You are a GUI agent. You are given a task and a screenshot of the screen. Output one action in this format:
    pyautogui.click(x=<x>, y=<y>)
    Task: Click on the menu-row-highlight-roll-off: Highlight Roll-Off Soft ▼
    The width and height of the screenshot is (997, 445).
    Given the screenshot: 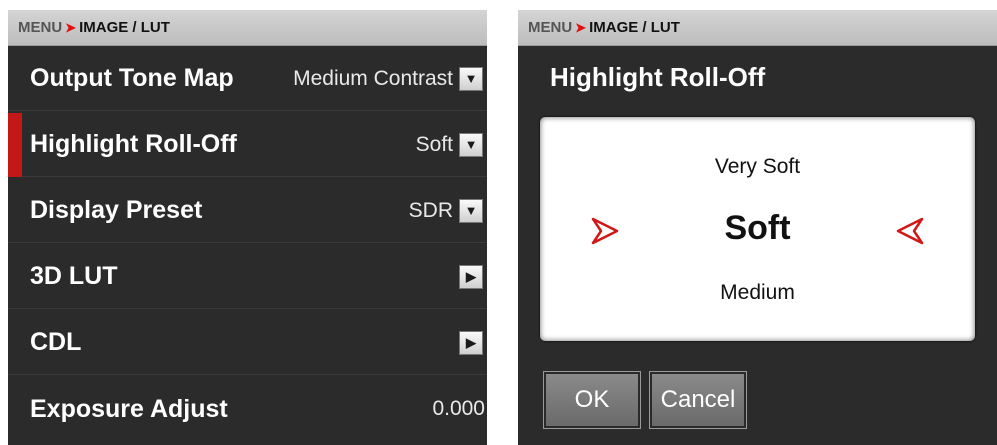 What is the action you would take?
    pyautogui.click(x=247, y=145)
    